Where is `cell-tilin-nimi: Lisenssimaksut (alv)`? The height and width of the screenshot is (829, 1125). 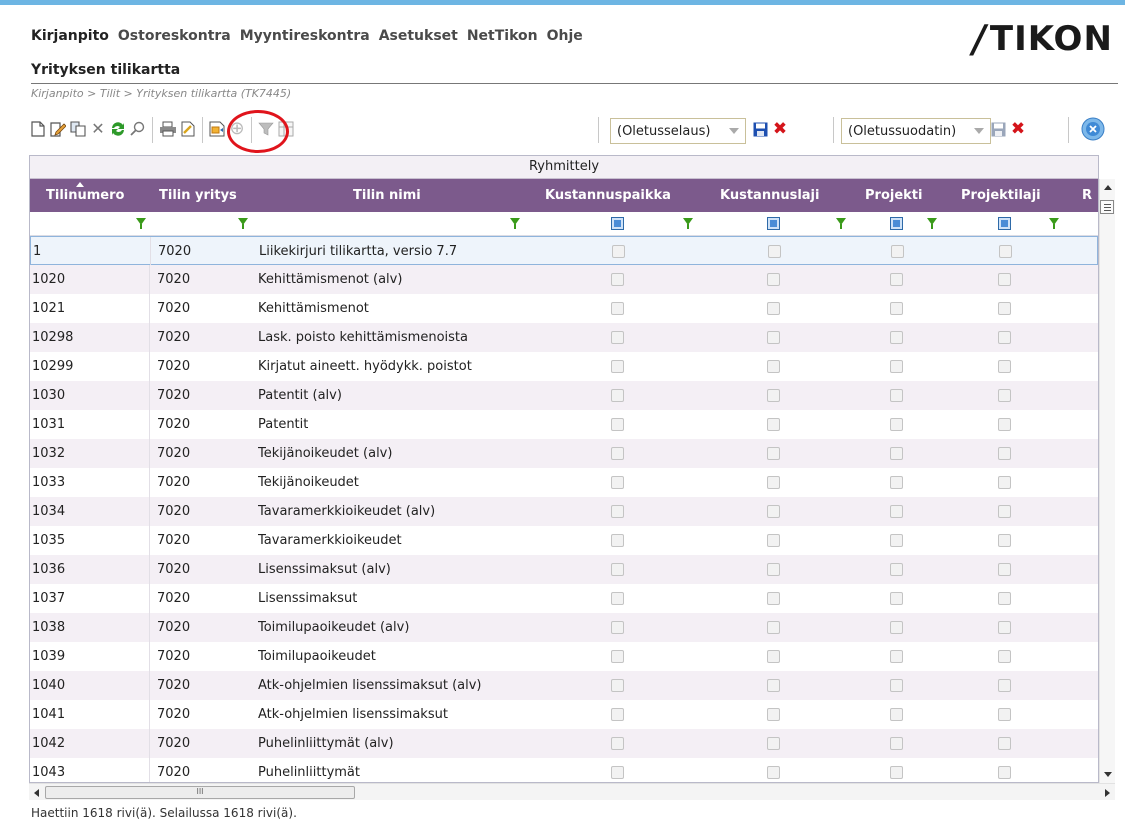 cell-tilin-nimi: Lisenssimaksut (alv) is located at coordinates (324, 569).